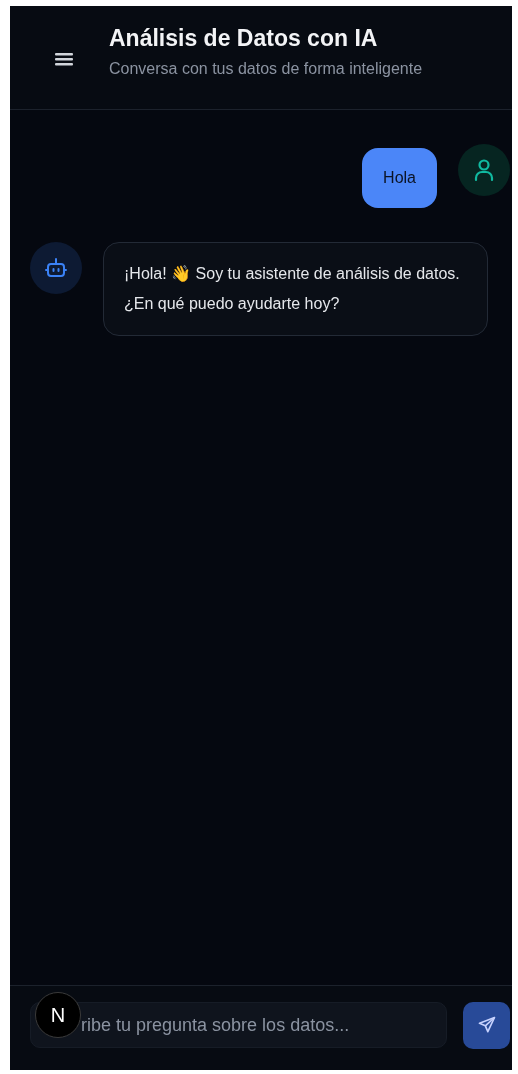 The image size is (518, 1074). Describe the element at coordinates (266, 69) in the screenshot. I see `app-subtitle: Conversa con tus datos de forma inteligente` at that location.